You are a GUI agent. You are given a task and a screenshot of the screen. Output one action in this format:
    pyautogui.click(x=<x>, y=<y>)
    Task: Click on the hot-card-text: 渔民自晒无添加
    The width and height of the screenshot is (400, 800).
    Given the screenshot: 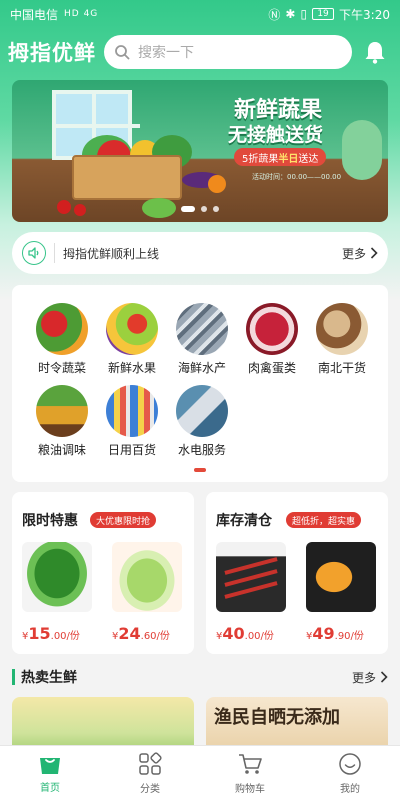 What is the action you would take?
    pyautogui.click(x=277, y=717)
    